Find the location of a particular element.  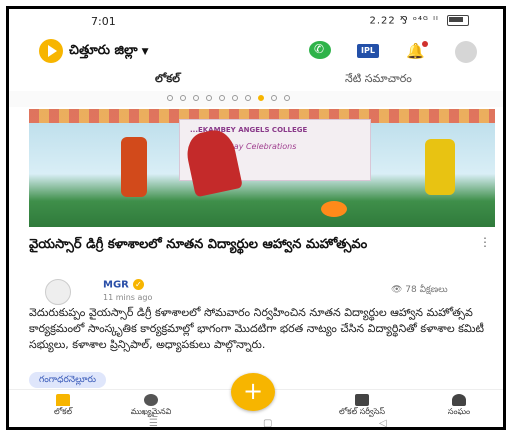

status-time: 7:01 is located at coordinates (103, 21).